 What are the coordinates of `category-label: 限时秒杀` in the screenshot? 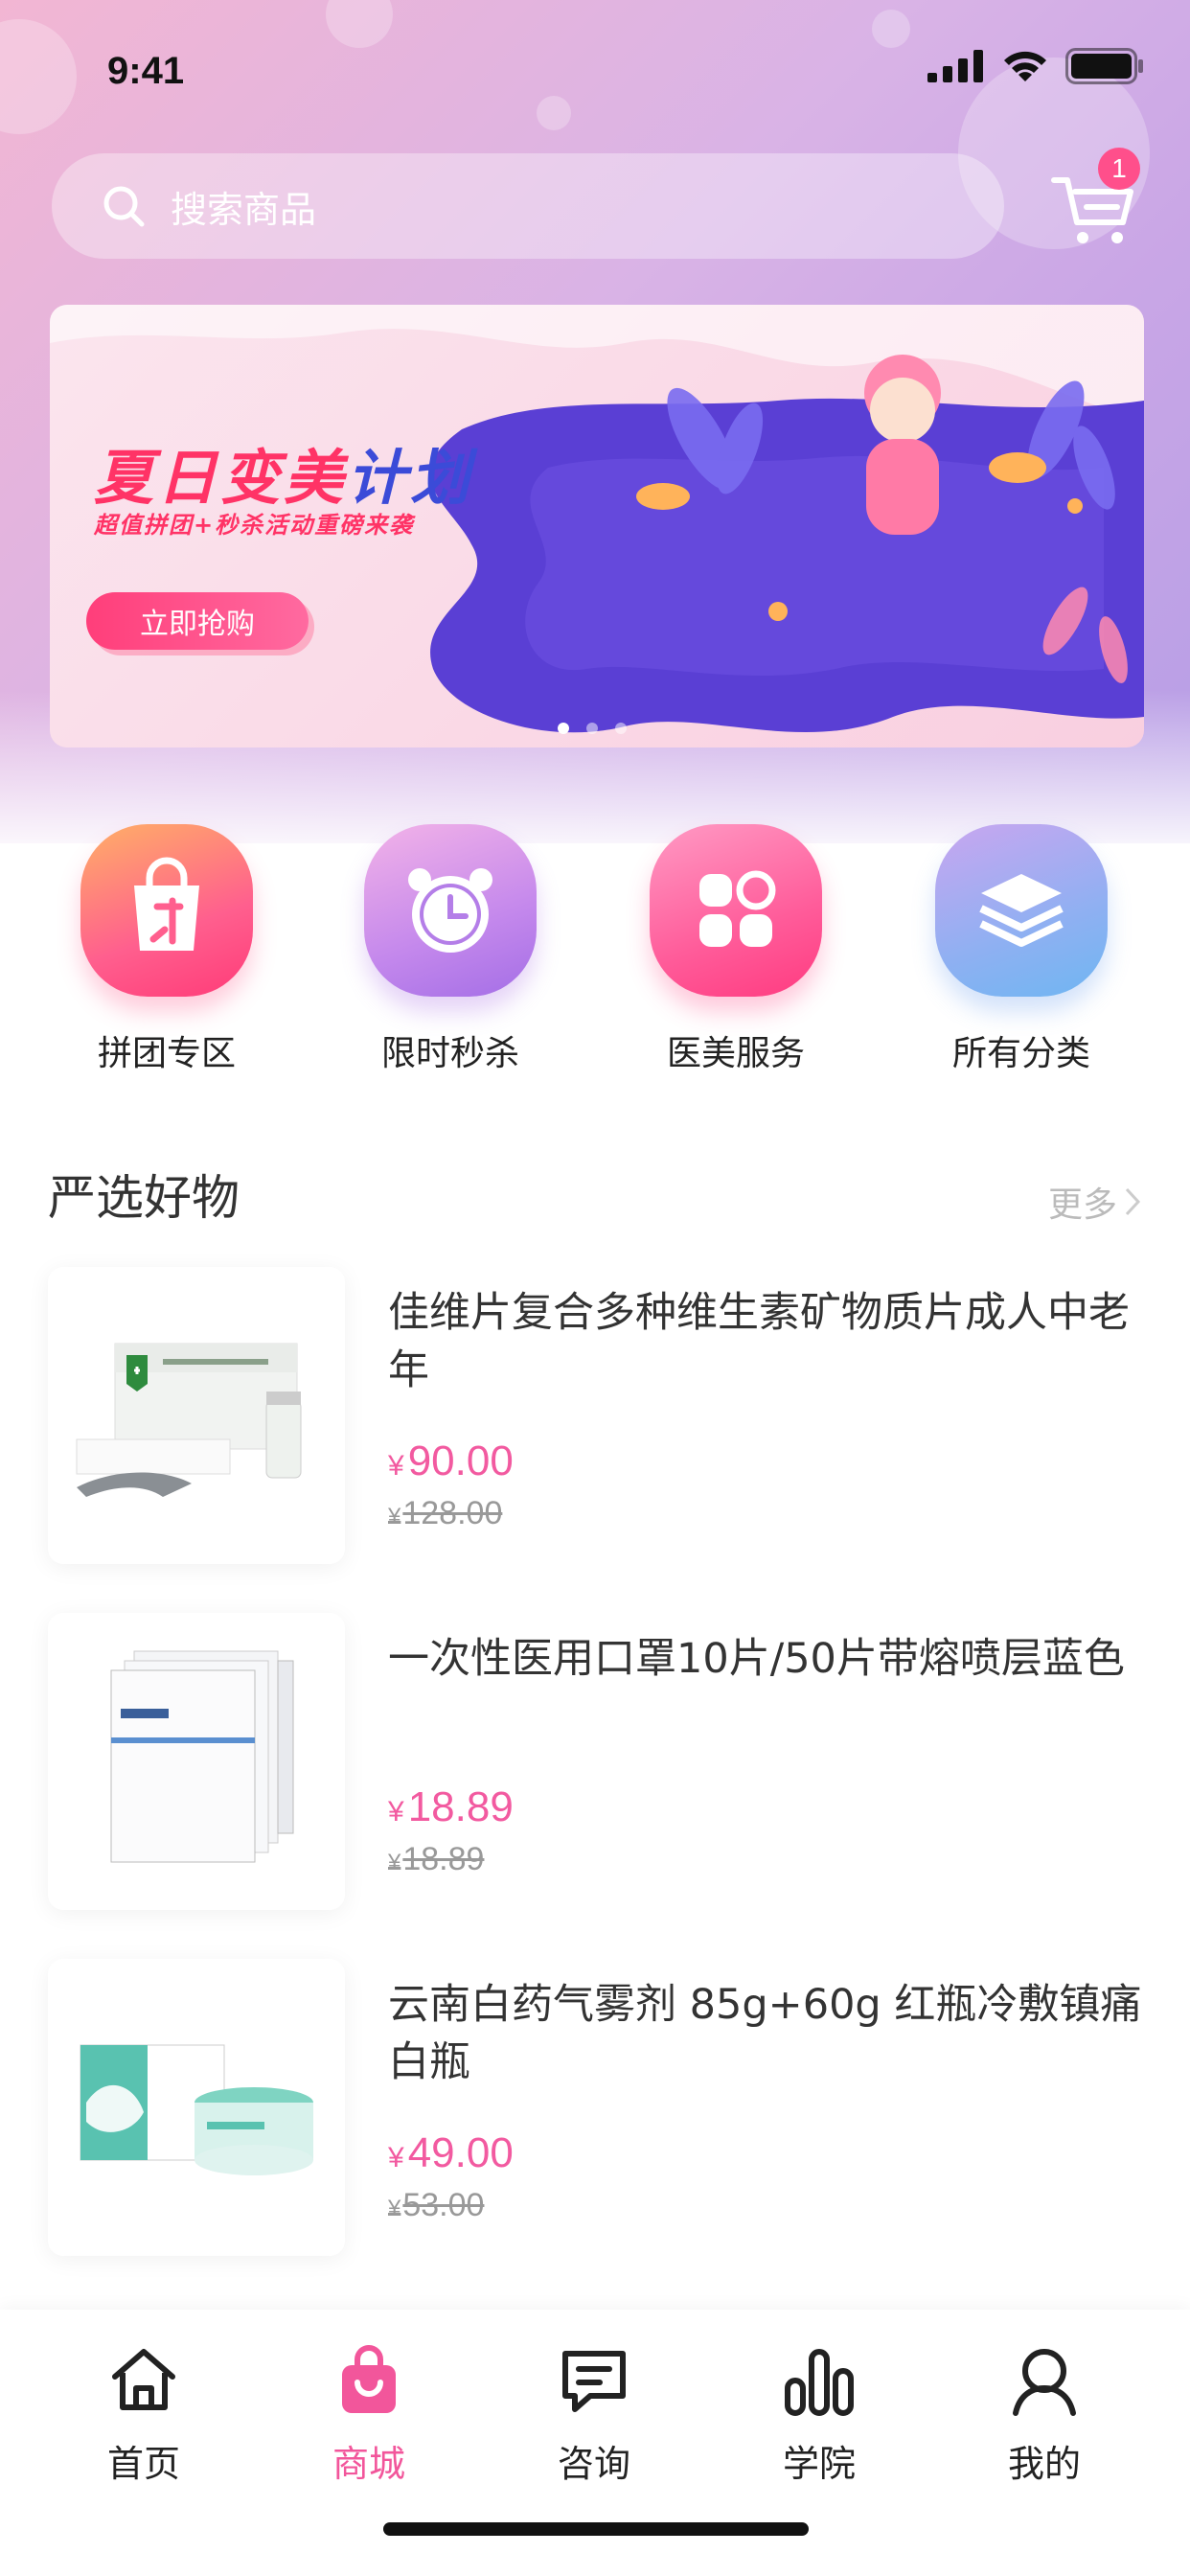 It's located at (450, 1053).